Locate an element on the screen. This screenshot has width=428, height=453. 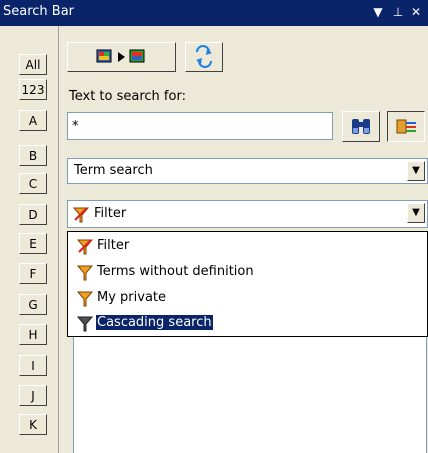
letter-button-h: H is located at coordinates (33, 334).